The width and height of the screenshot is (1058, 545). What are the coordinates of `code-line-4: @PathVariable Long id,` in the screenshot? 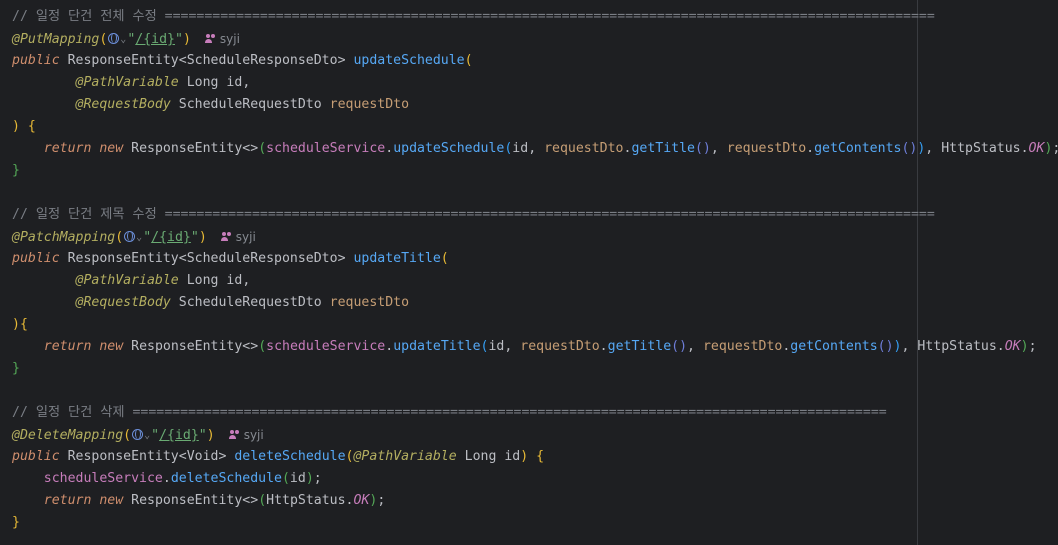 It's located at (163, 82).